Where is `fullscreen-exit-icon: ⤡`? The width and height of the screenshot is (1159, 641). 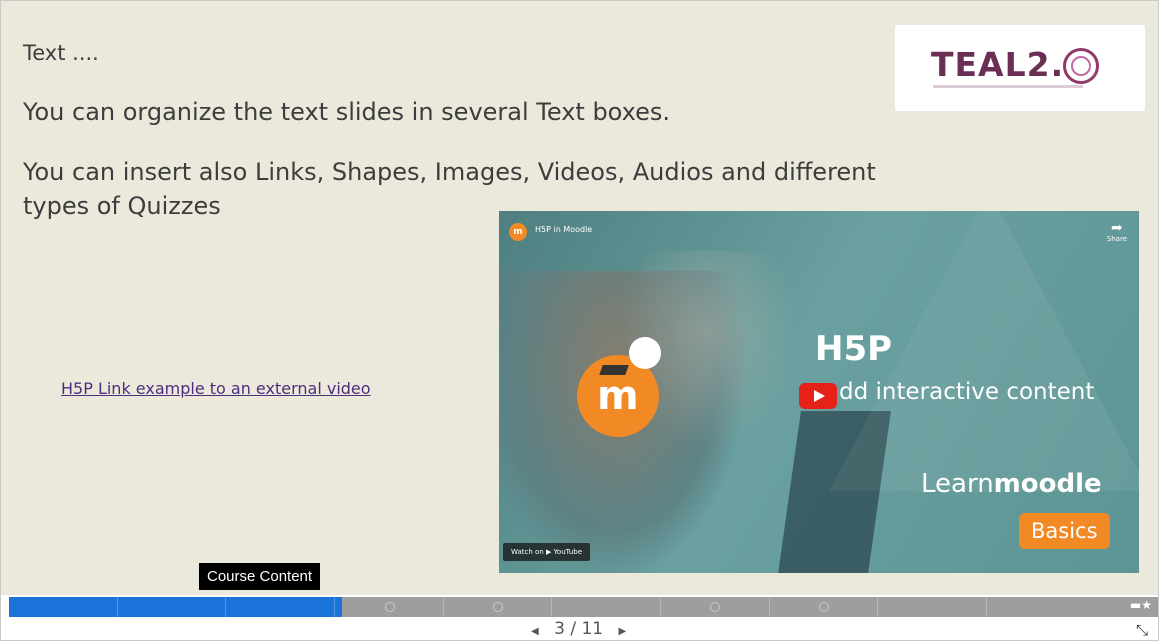
fullscreen-exit-icon: ⤡ is located at coordinates (1142, 630).